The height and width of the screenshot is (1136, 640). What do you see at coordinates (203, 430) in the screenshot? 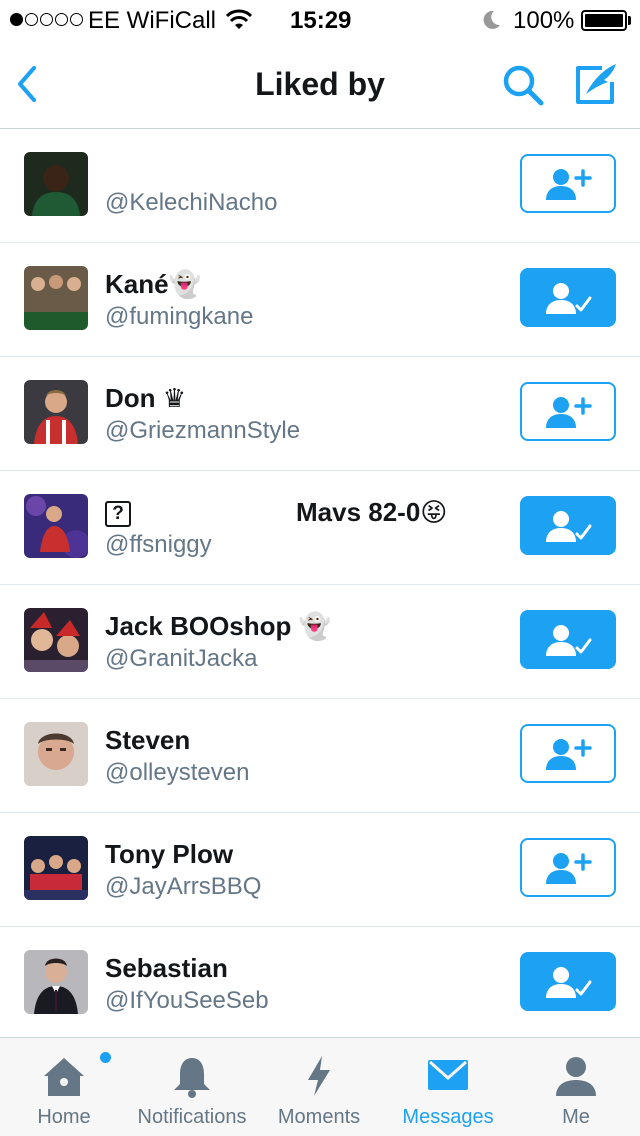
I see `user-handle: @GriezmannStyle` at bounding box center [203, 430].